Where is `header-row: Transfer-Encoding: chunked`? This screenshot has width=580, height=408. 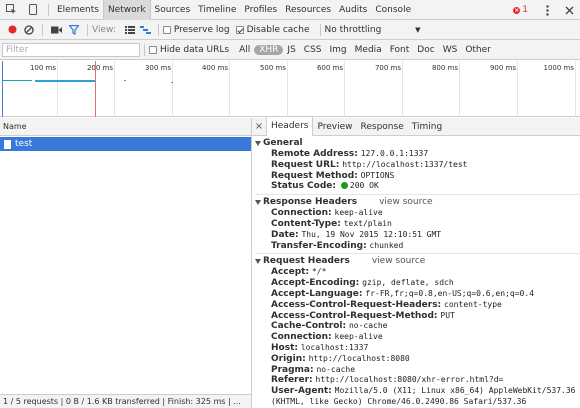
header-row: Transfer-Encoding: chunked is located at coordinates (417, 246).